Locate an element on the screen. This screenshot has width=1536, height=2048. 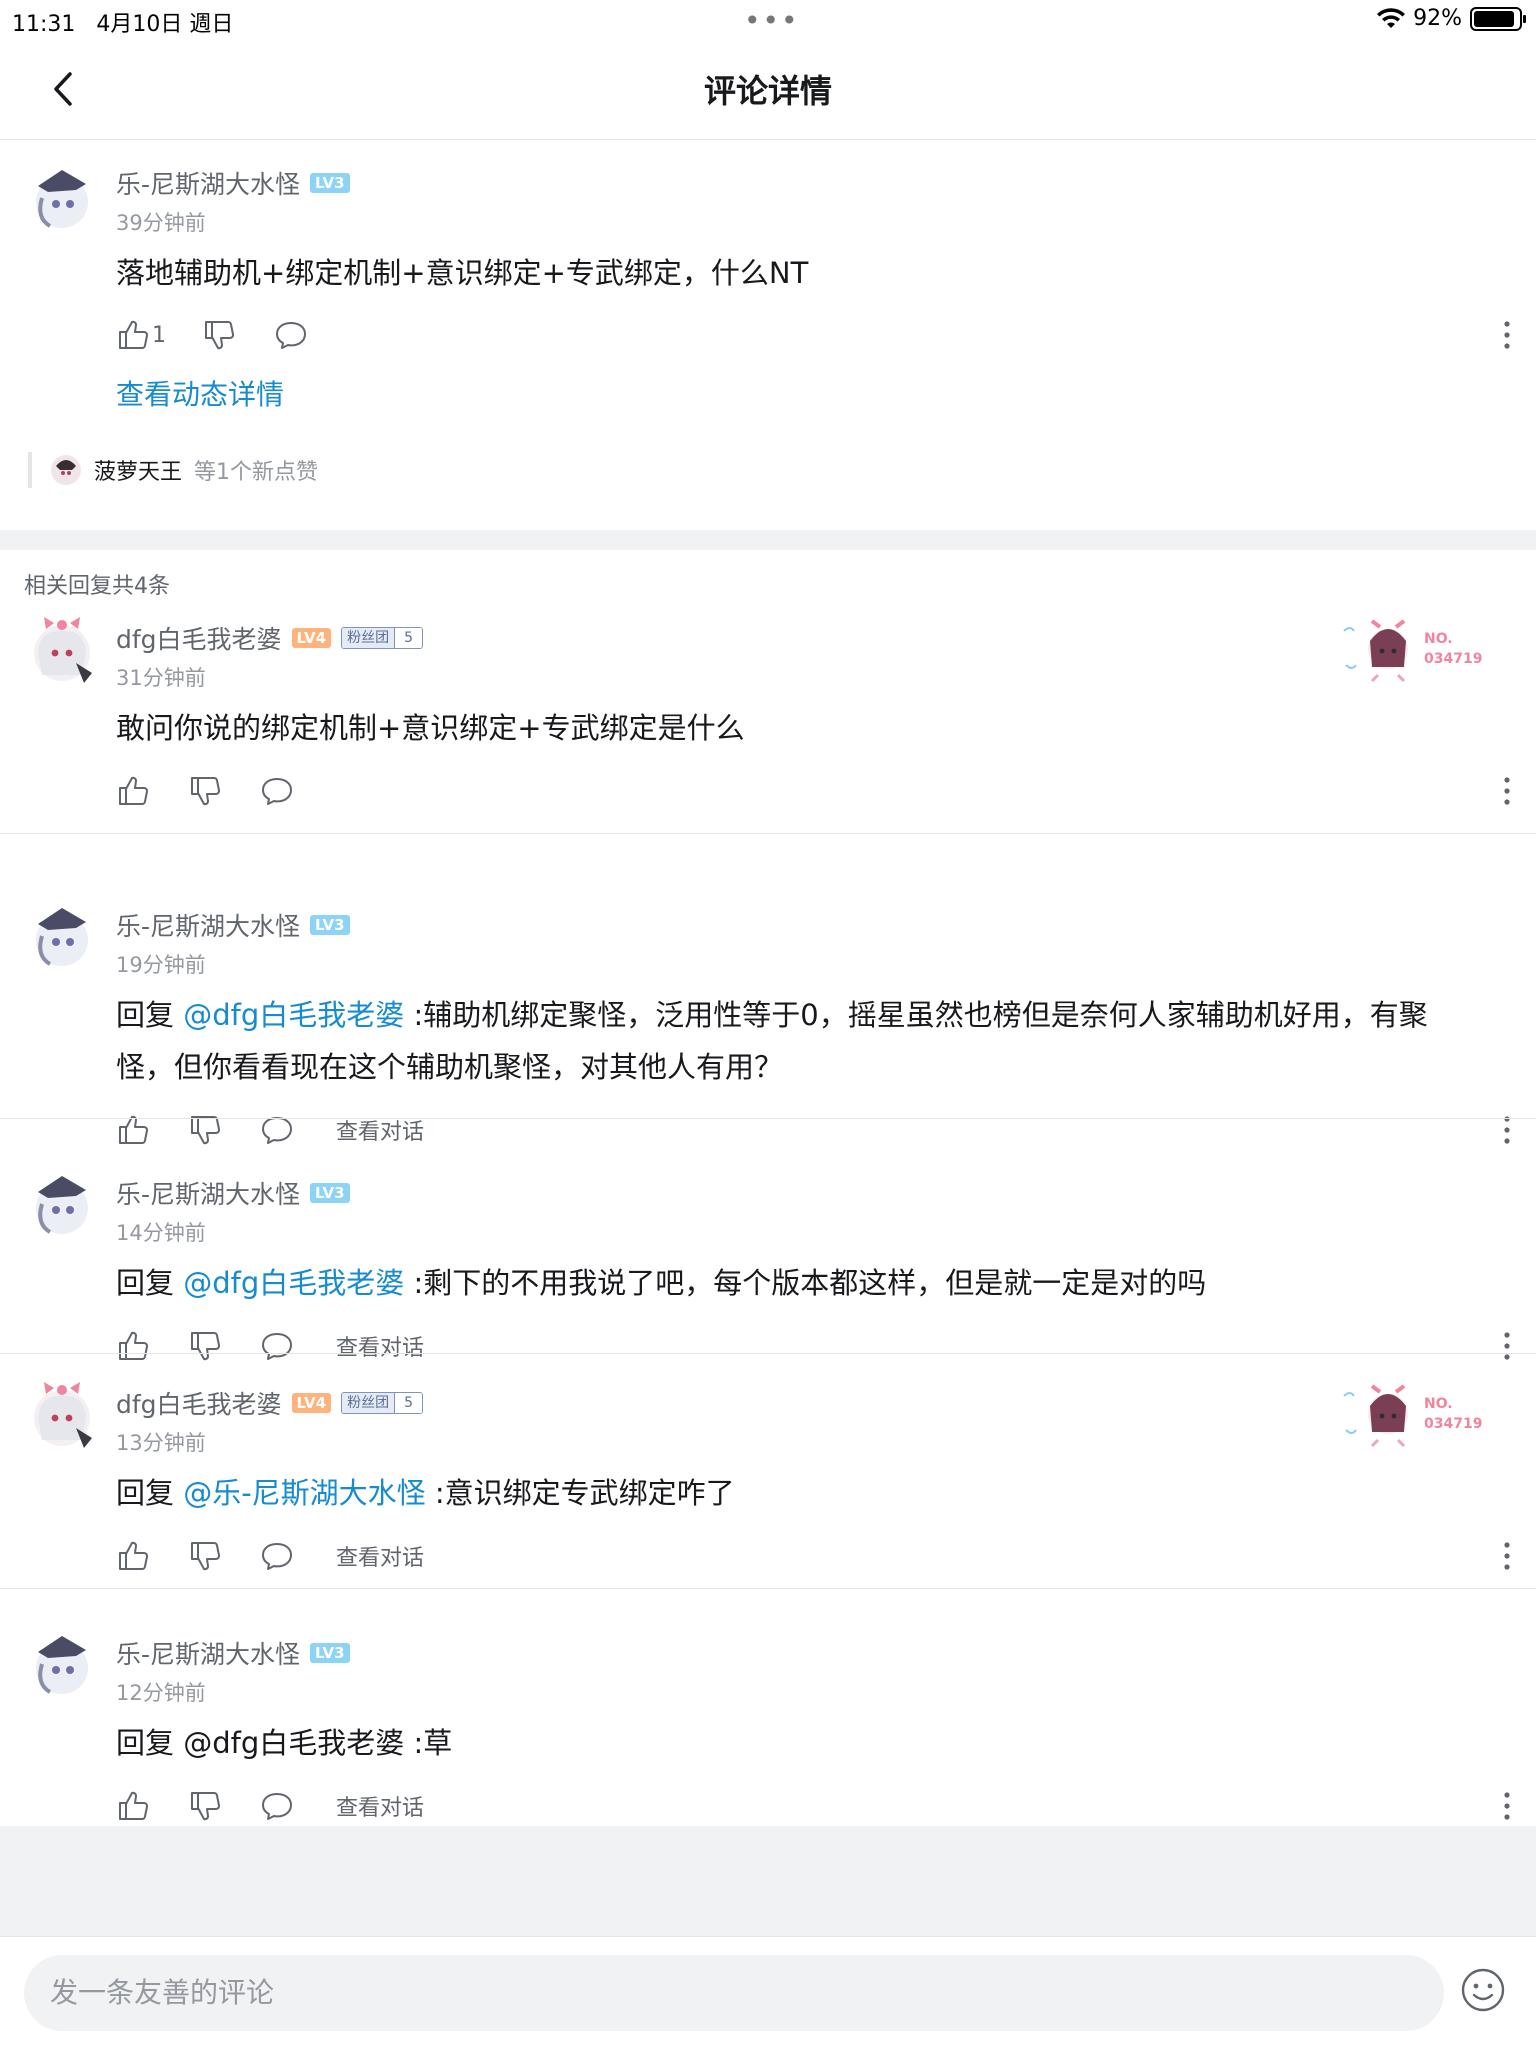
like-button: 1 is located at coordinates (141, 335).